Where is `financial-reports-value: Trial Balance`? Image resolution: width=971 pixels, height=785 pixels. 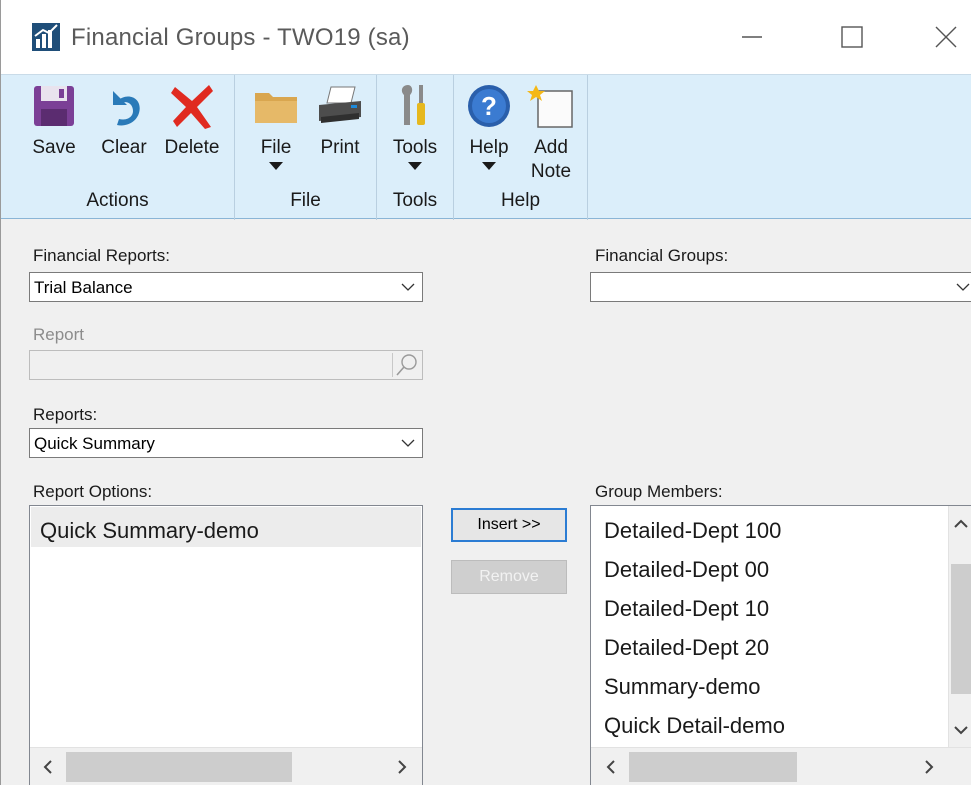
financial-reports-value: Trial Balance is located at coordinates (83, 287).